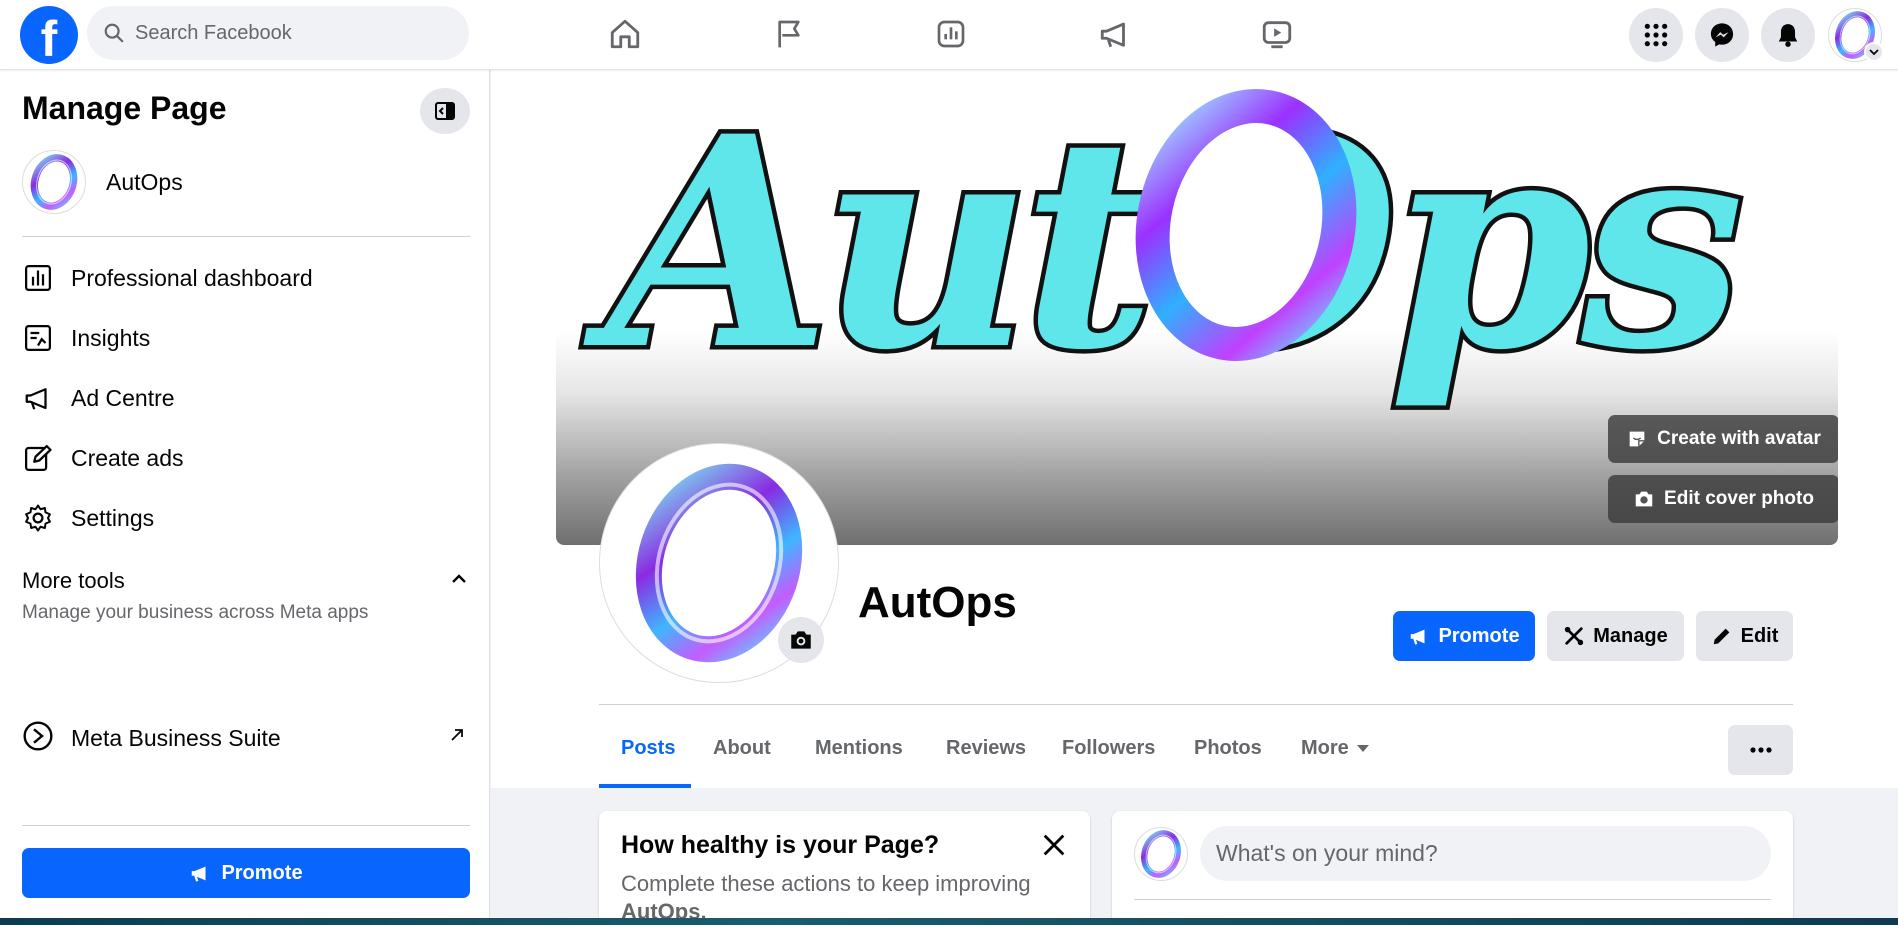  What do you see at coordinates (124, 108) in the screenshot?
I see `sidebar-title: Manage Page` at bounding box center [124, 108].